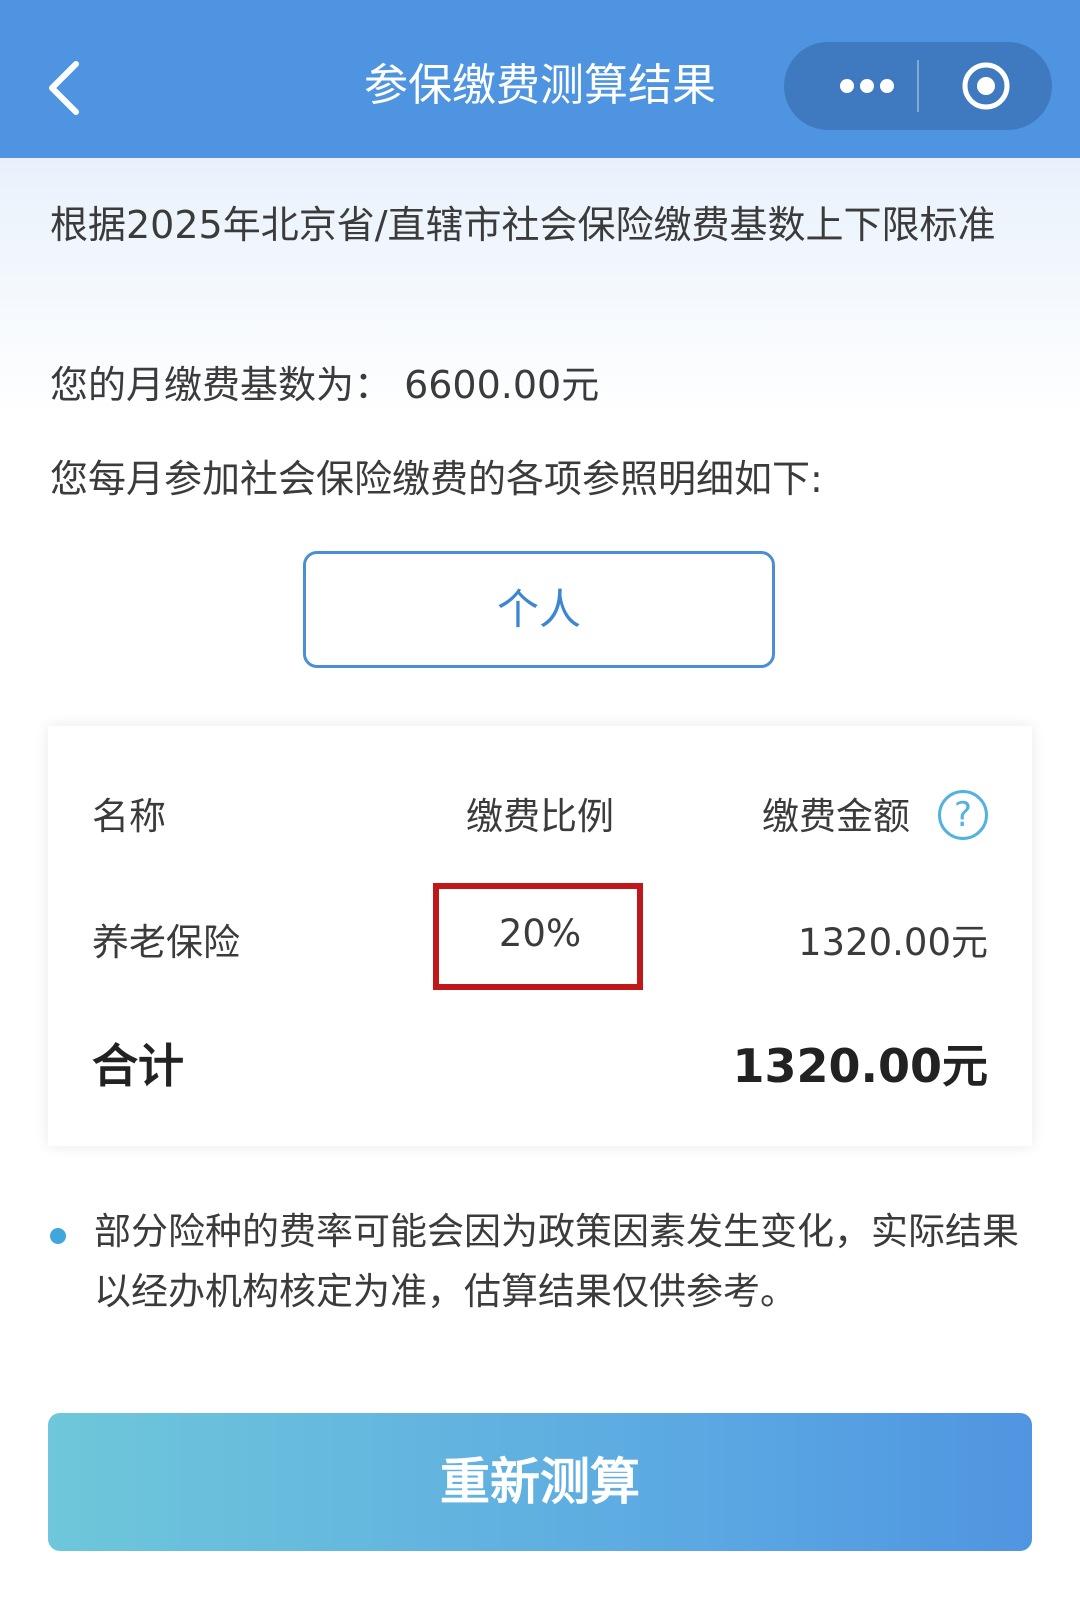  Describe the element at coordinates (129, 816) in the screenshot. I see `column-header-name: 名称` at that location.